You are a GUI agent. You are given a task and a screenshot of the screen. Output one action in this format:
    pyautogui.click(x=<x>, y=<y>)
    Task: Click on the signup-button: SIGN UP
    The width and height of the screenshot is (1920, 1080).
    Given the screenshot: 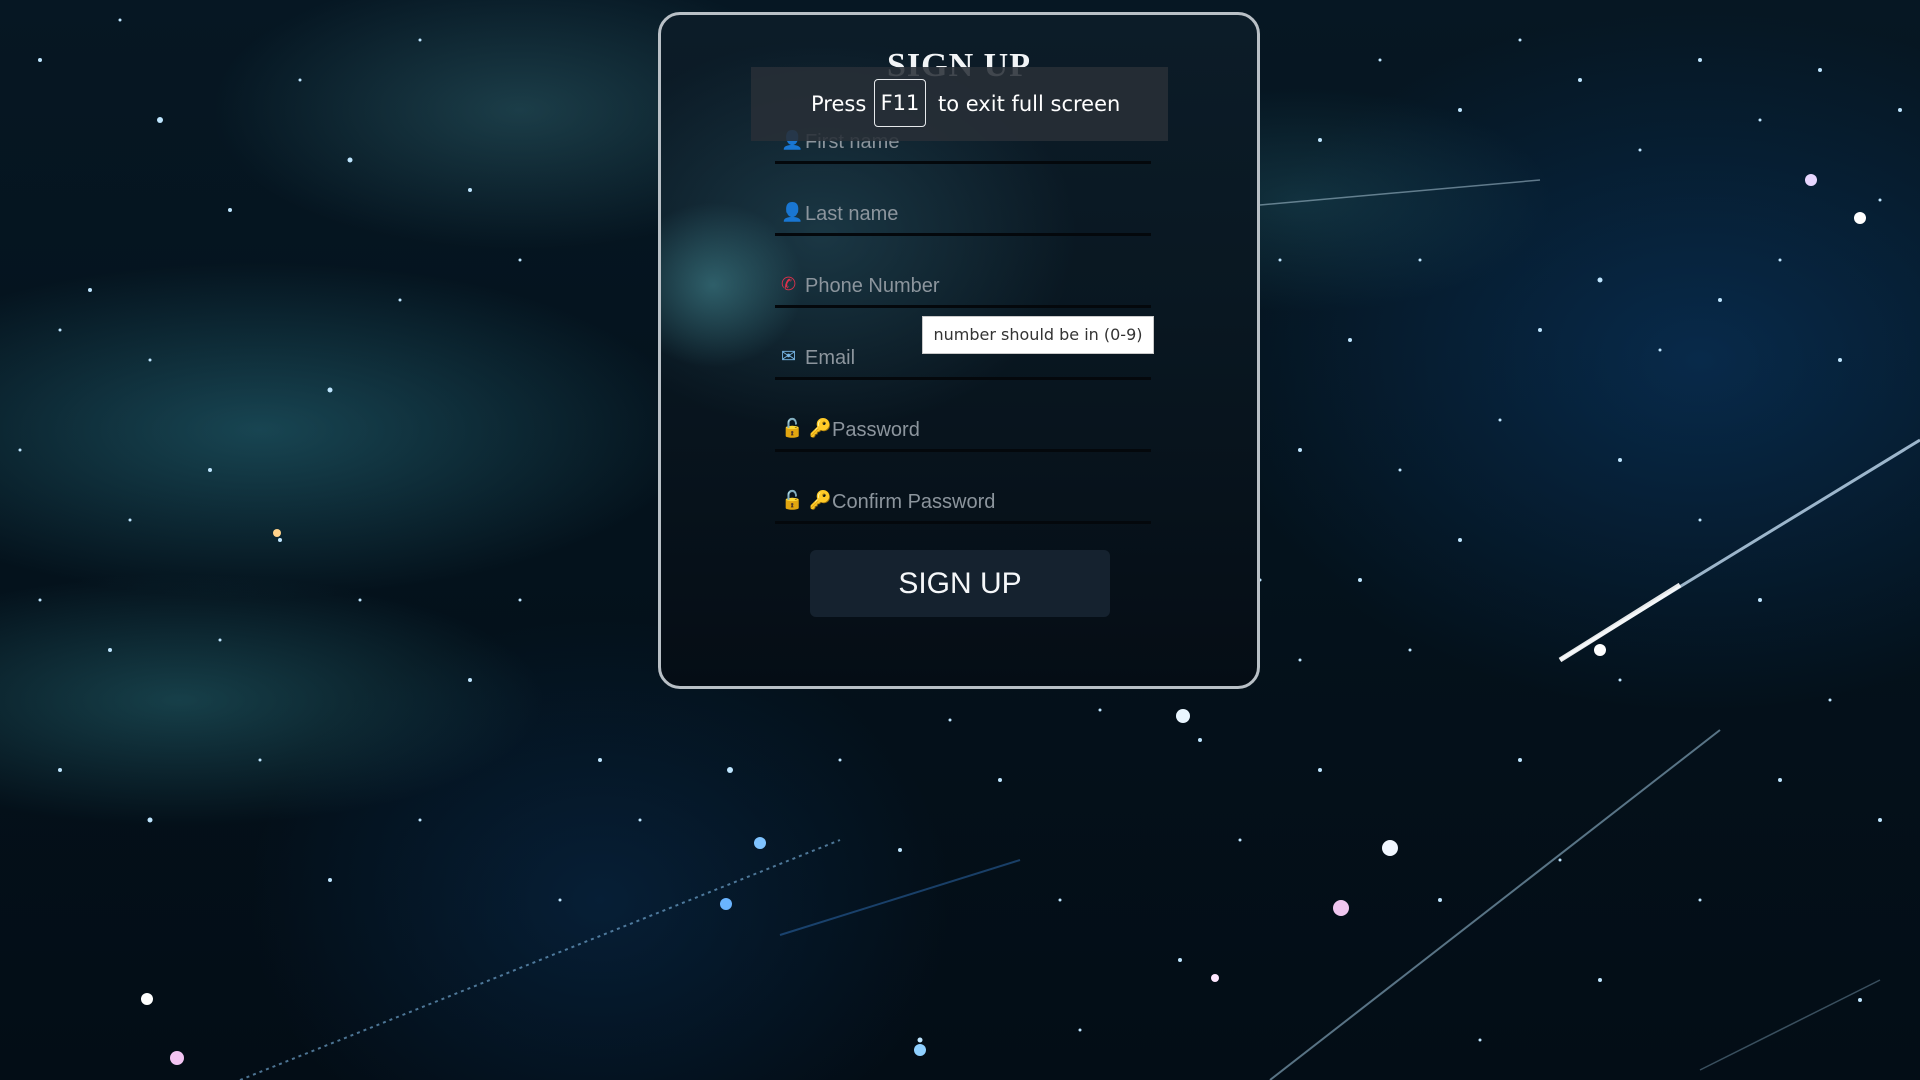 What is the action you would take?
    pyautogui.click(x=960, y=583)
    